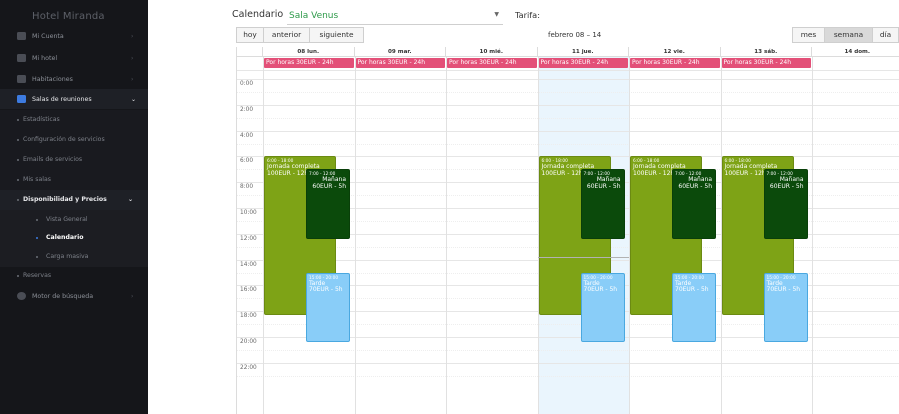 The width and height of the screenshot is (899, 414). What do you see at coordinates (250, 52) in the screenshot?
I see `header-gutter` at bounding box center [250, 52].